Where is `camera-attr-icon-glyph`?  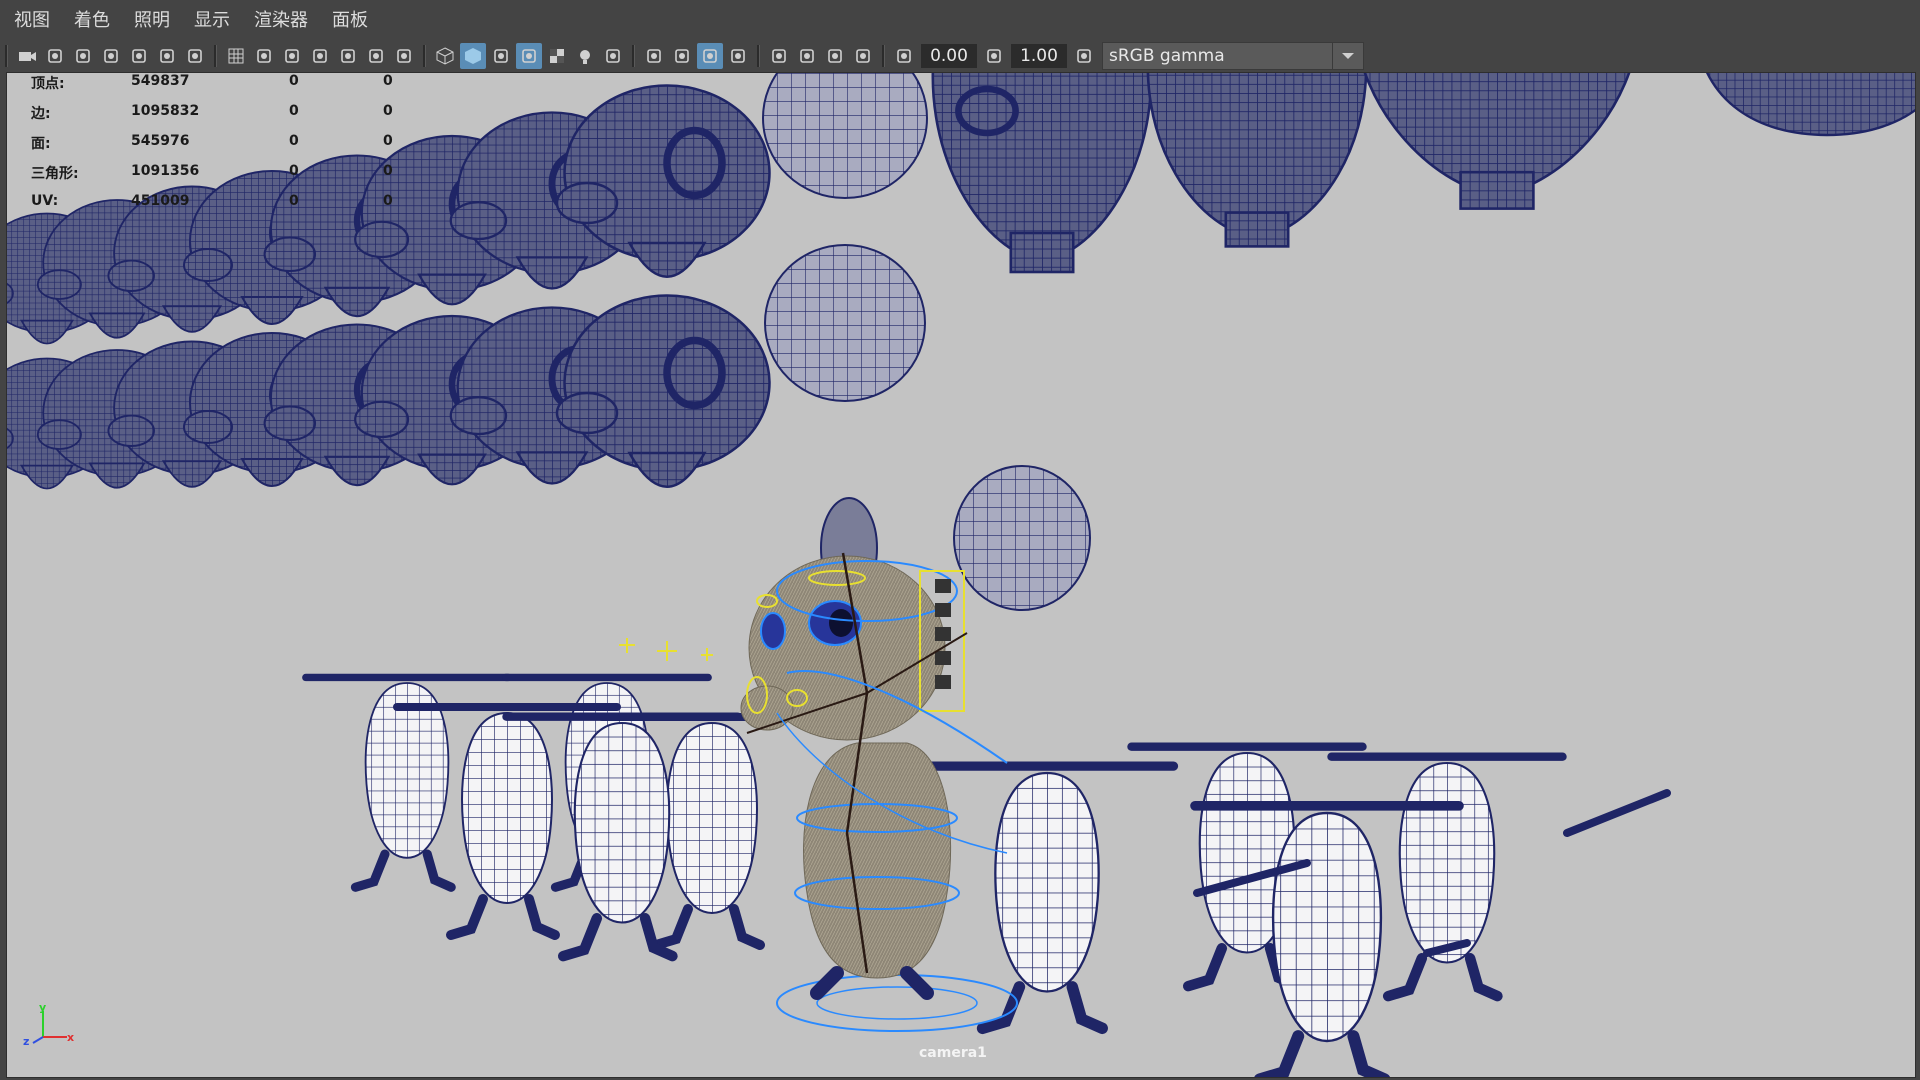
camera-attr-icon-glyph is located at coordinates (55, 56).